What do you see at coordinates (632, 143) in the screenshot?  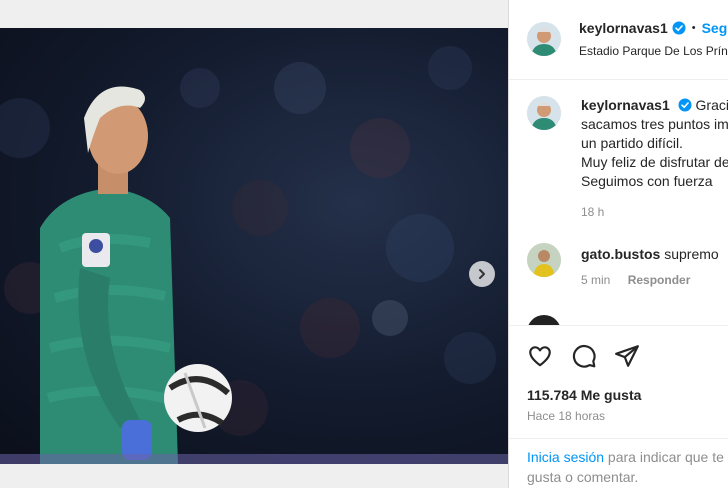 I see `caption-line: un partido difícil.` at bounding box center [632, 143].